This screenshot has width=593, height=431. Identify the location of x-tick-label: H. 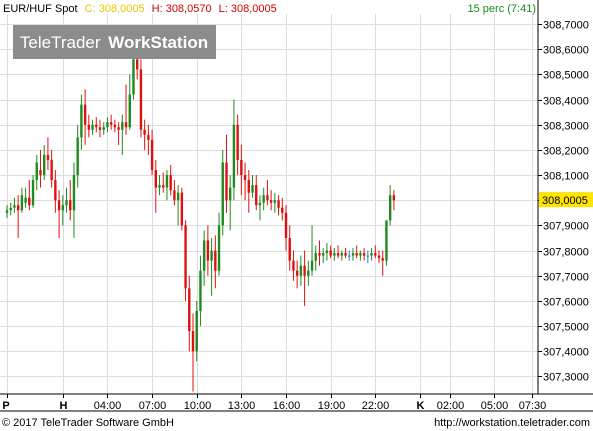
(64, 406).